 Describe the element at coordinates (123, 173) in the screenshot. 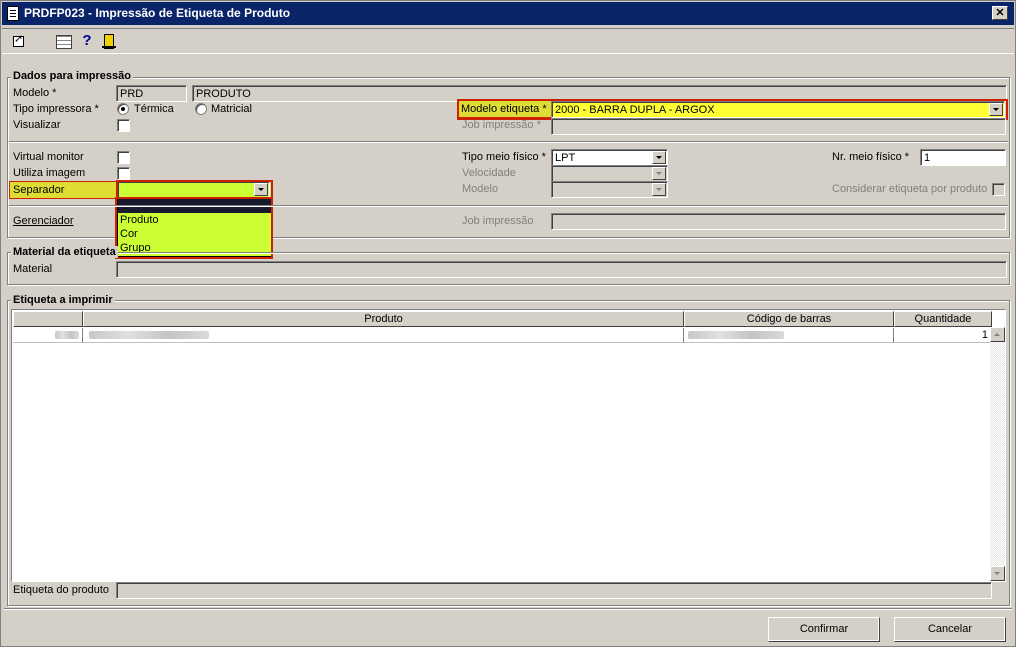

I see `utiliza-imagem-checkbox` at that location.